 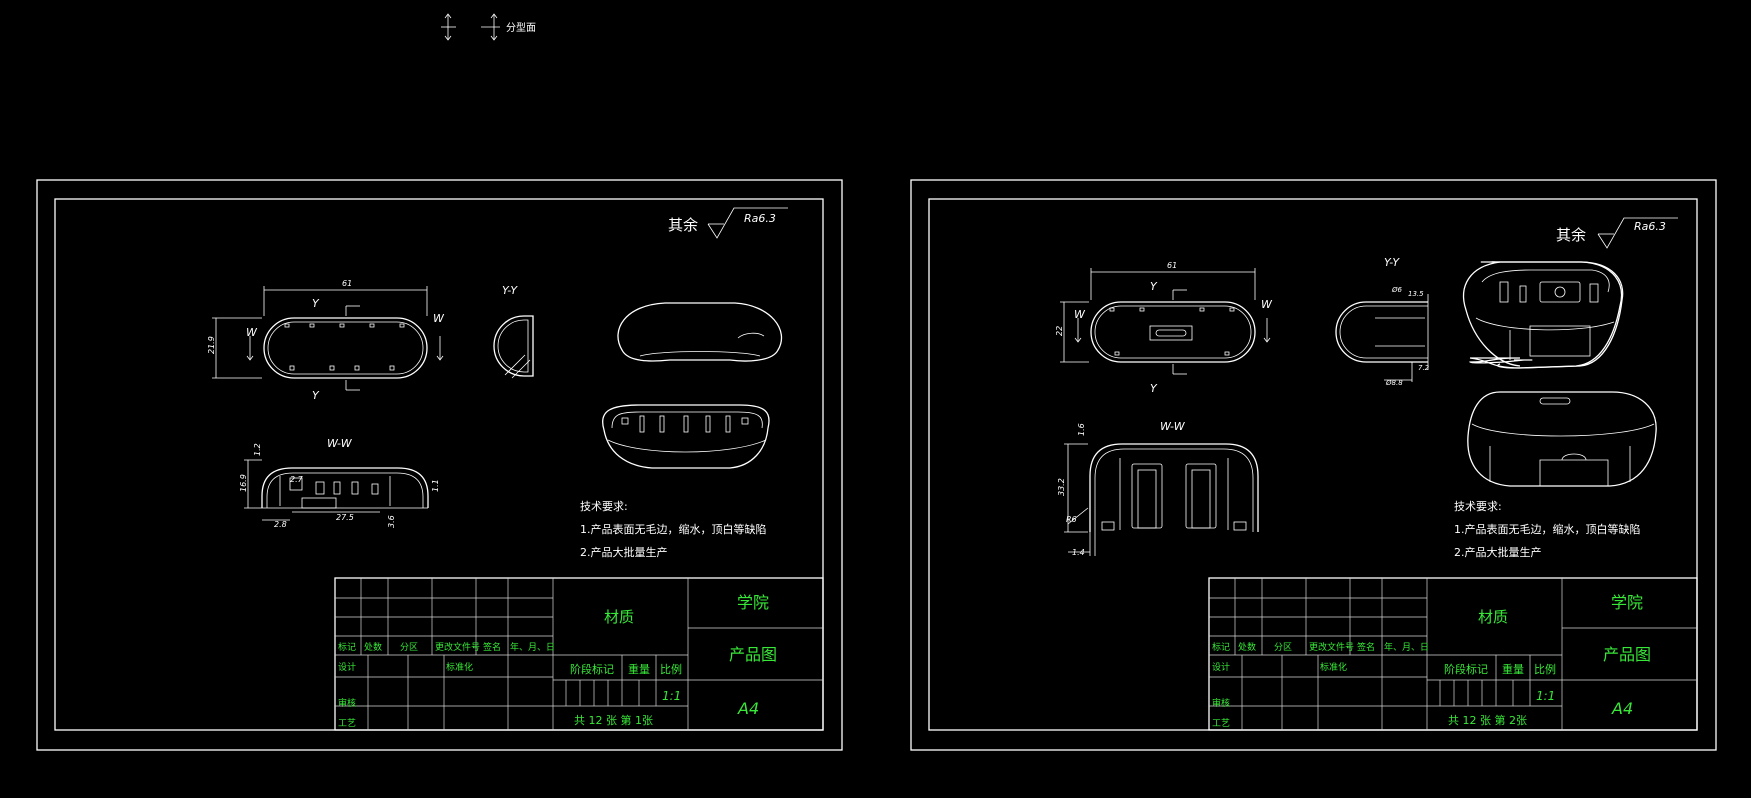 I want to click on dim-ww-height: 16.9, so click(x=243, y=483).